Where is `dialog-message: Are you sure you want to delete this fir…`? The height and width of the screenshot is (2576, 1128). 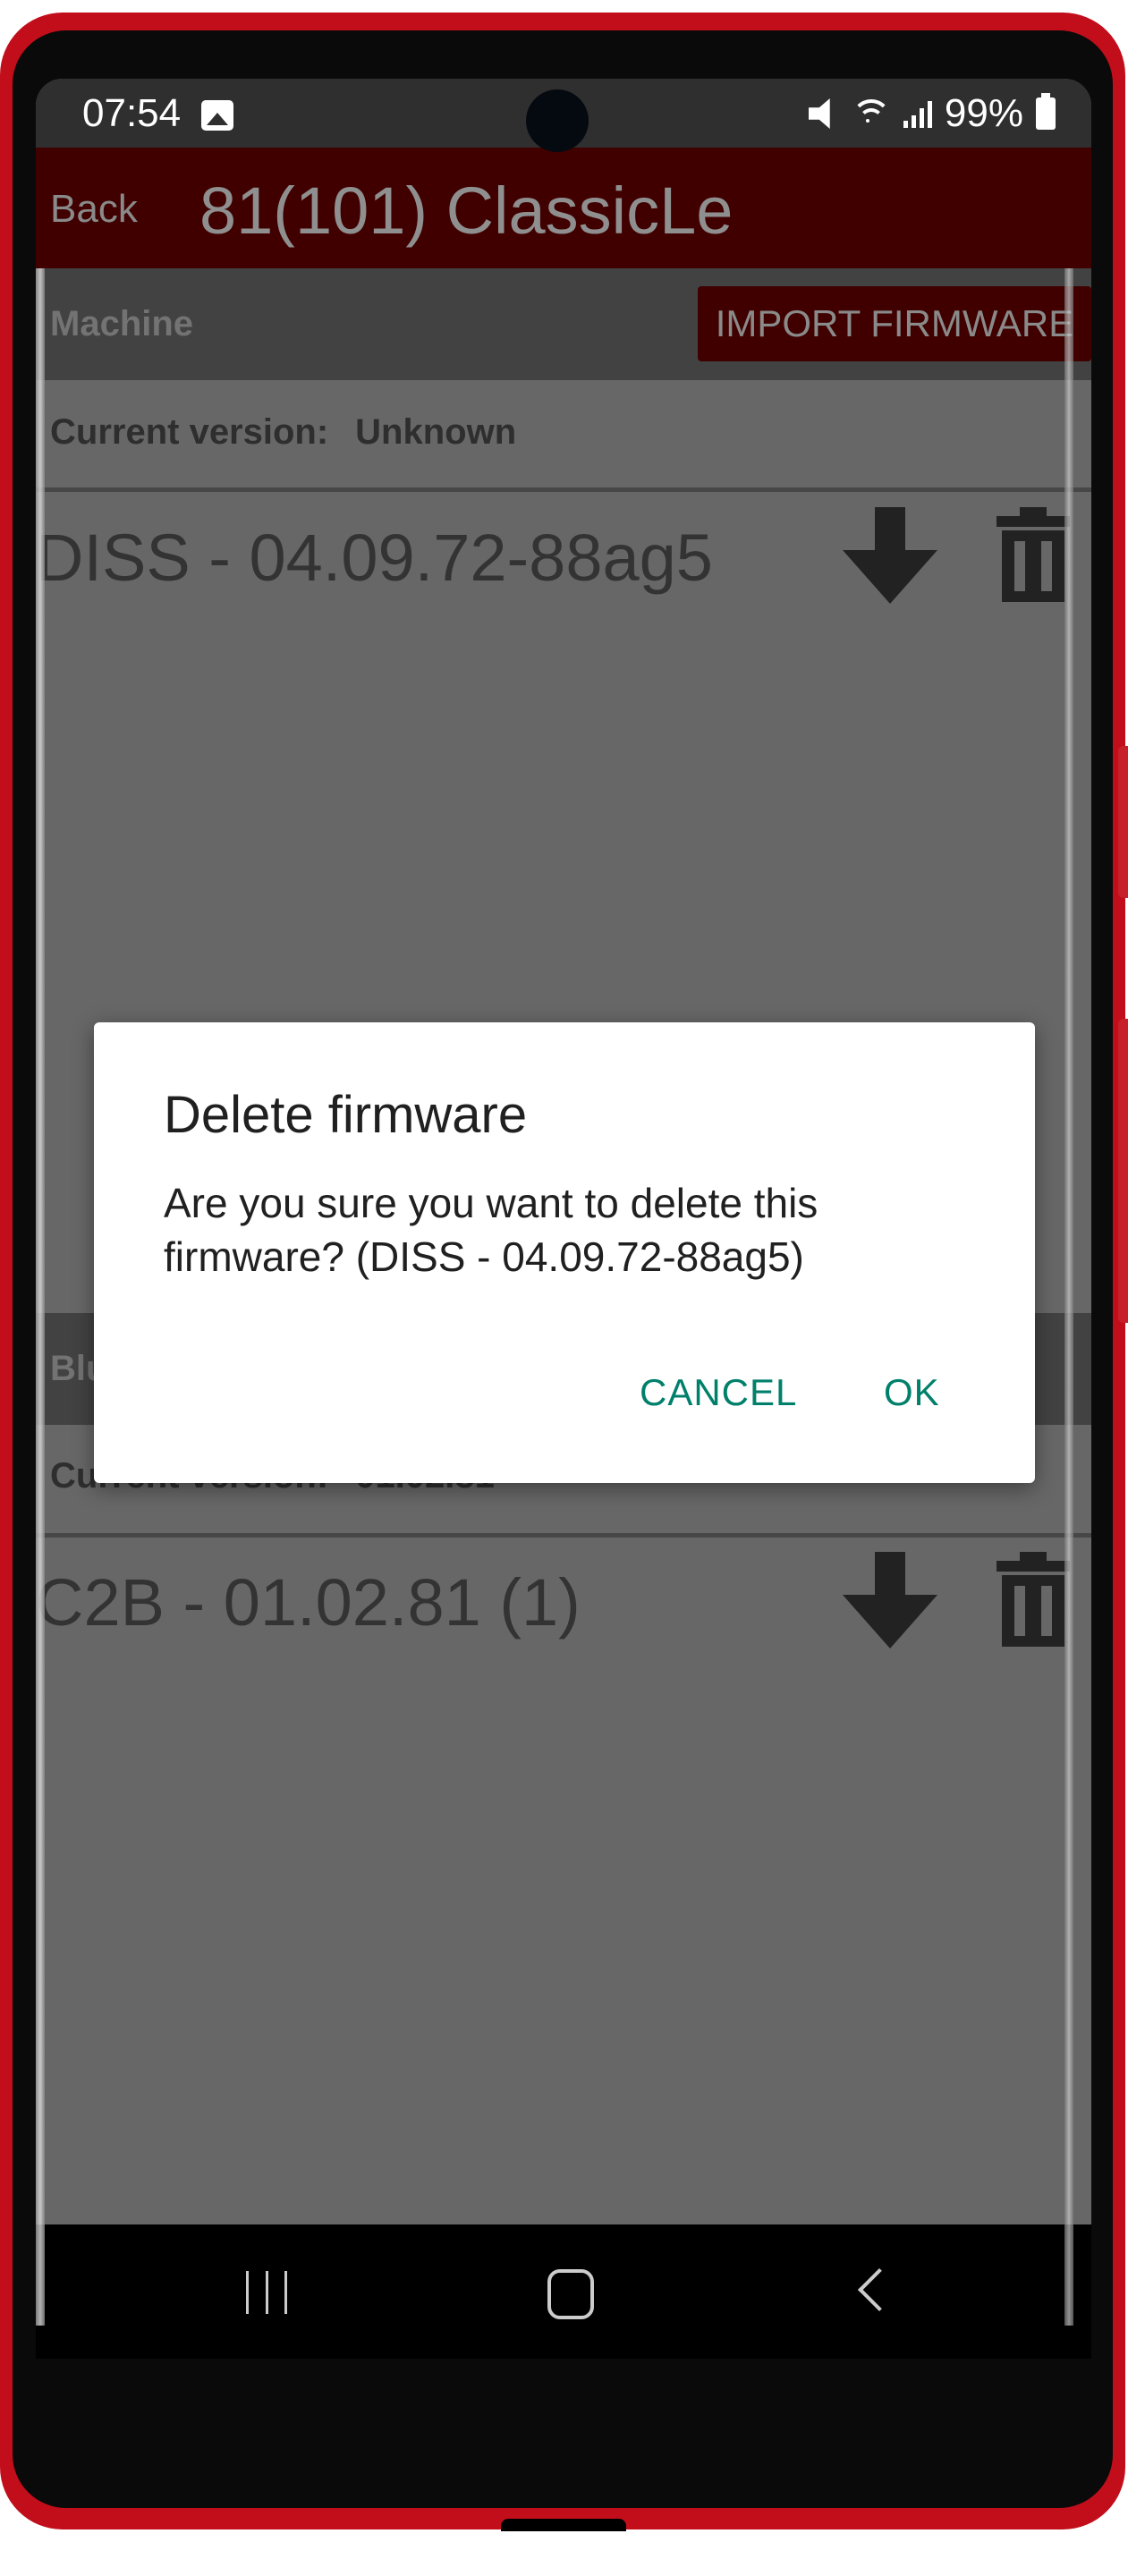
dialog-message: Are you sure you want to delete this fir… is located at coordinates (491, 1230).